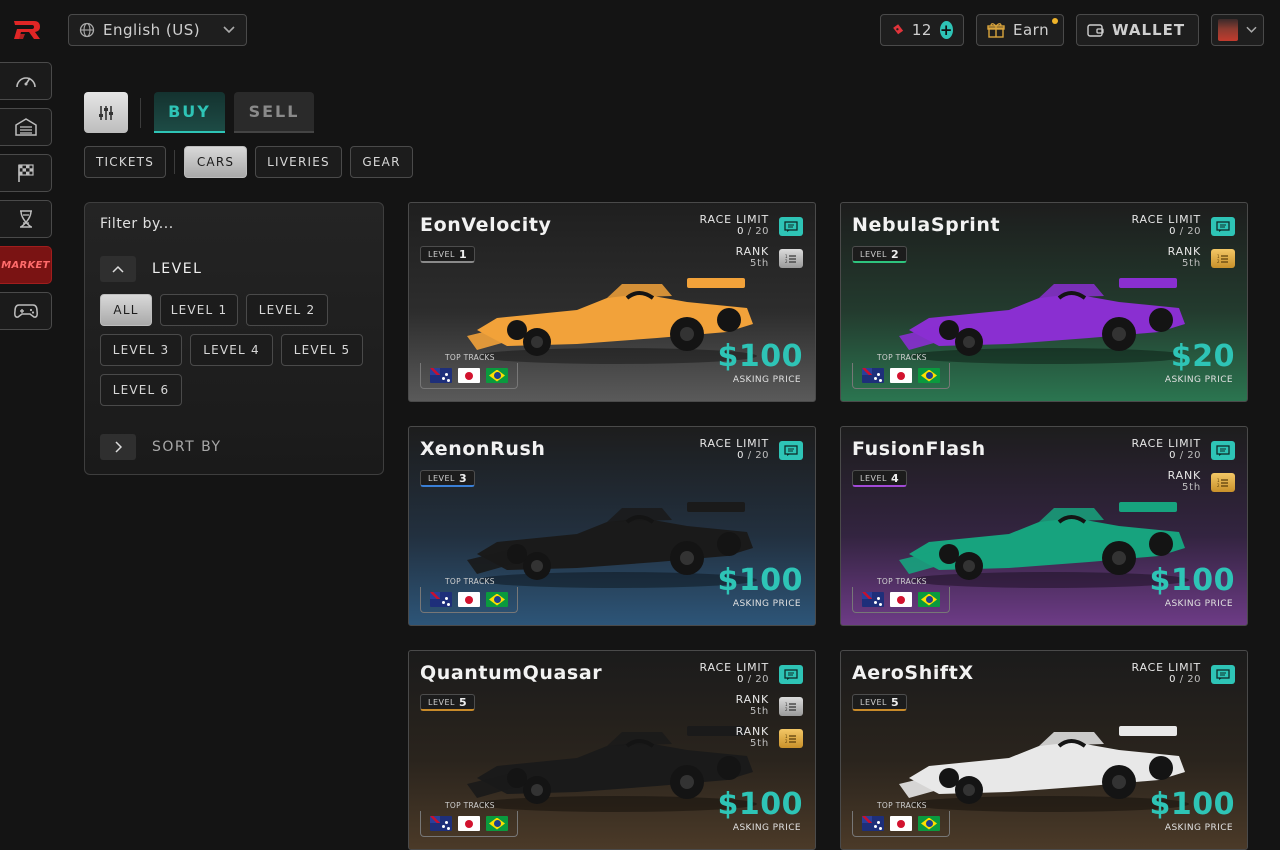 The width and height of the screenshot is (1280, 850). I want to click on sidebar-item-label: MARKET, so click(25, 265).